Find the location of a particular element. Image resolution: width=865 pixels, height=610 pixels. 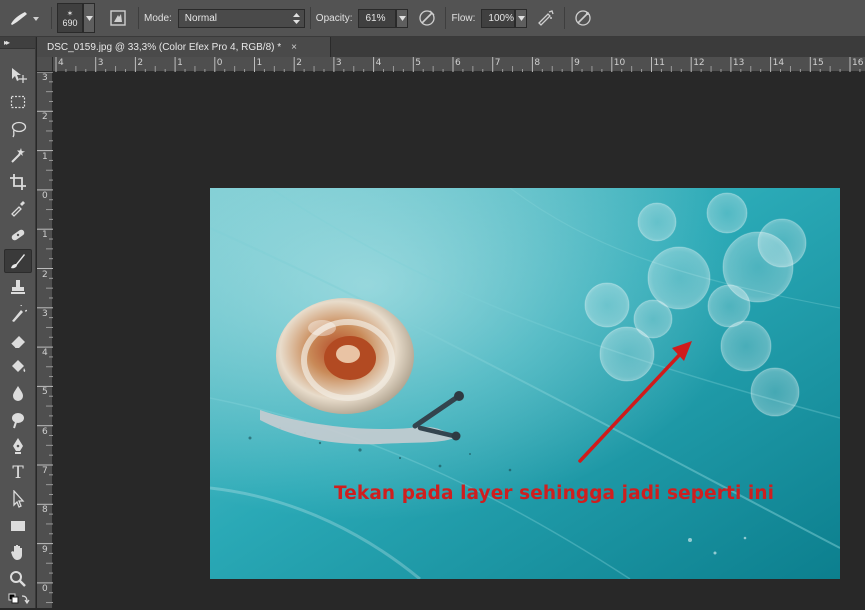

swap-colors-icon is located at coordinates (19, 600).